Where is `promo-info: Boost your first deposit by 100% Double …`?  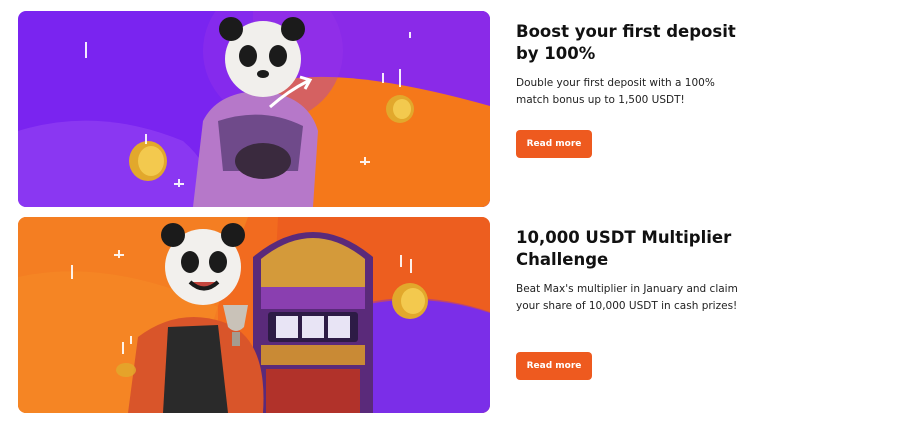 promo-info: Boost your first deposit by 100% Double … is located at coordinates (631, 65).